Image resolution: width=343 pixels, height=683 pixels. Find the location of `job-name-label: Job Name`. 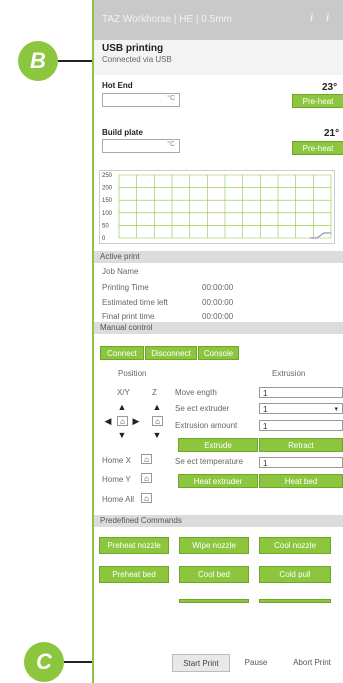

job-name-label: Job Name is located at coordinates (120, 271).